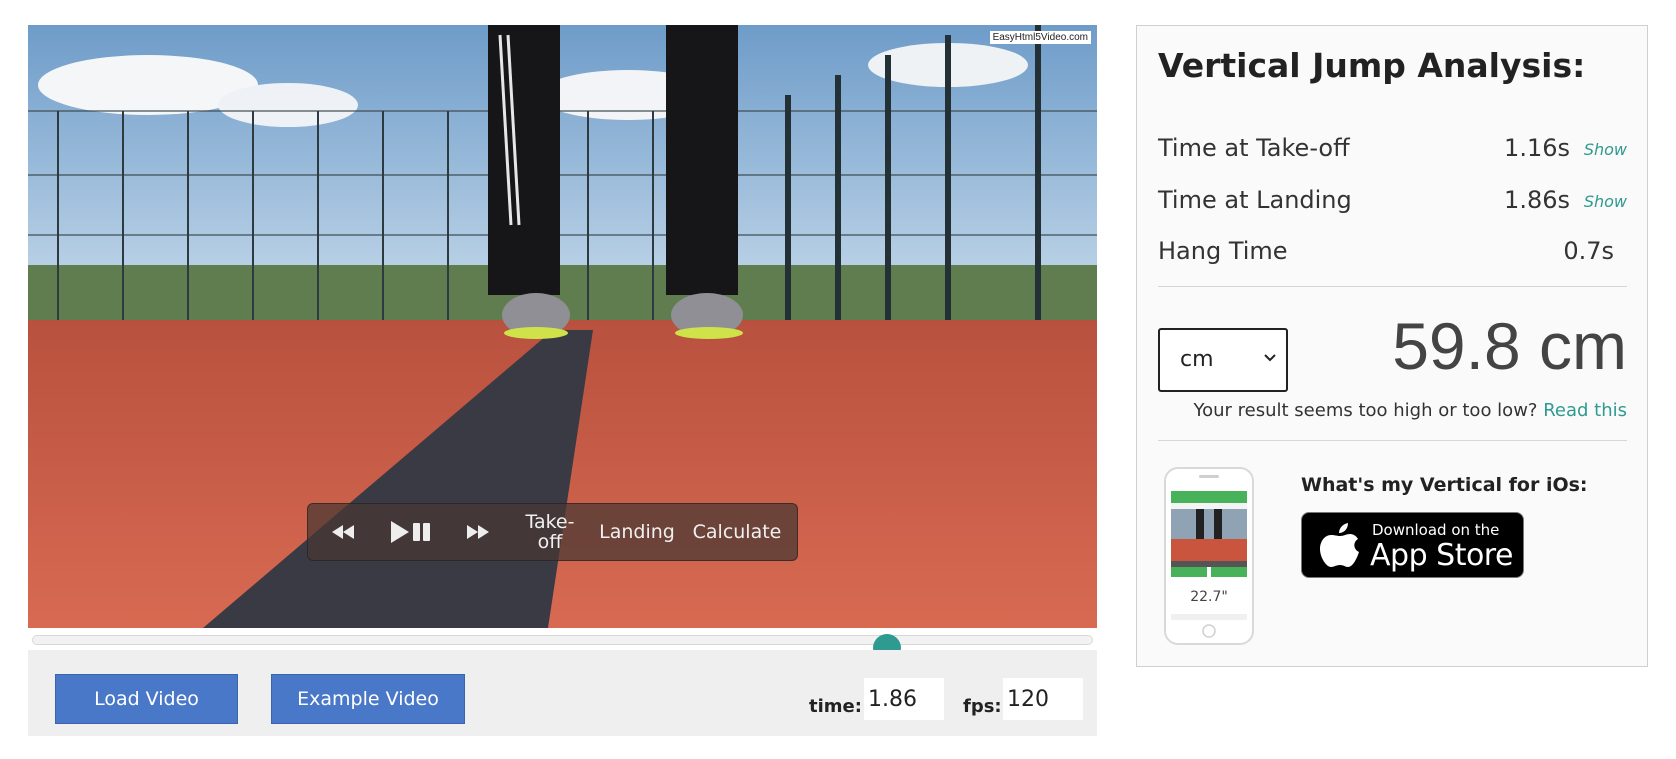  I want to click on fast-forward-icon, so click(478, 532).